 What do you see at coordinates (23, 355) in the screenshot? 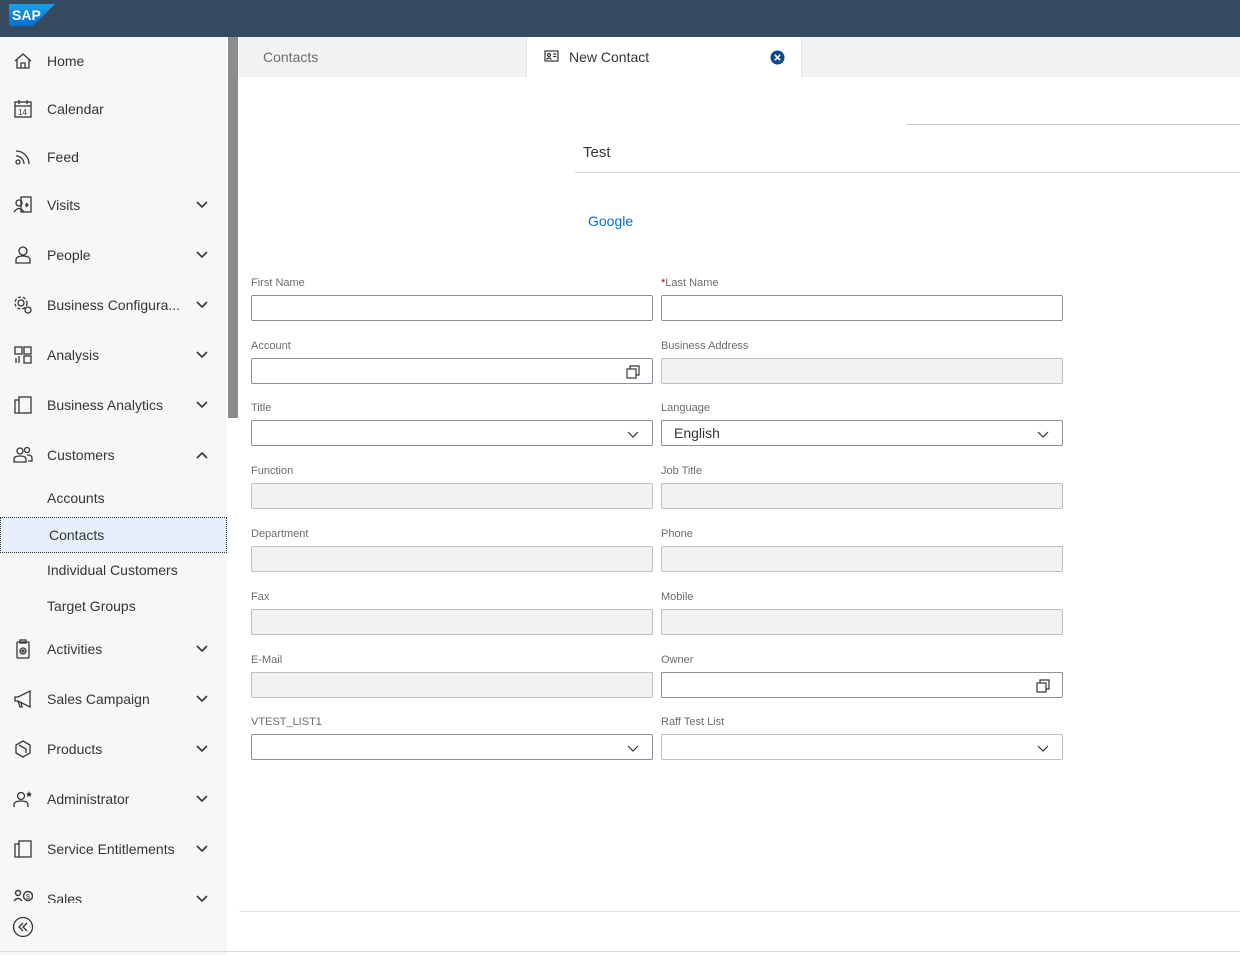
I see `analysis-icon` at bounding box center [23, 355].